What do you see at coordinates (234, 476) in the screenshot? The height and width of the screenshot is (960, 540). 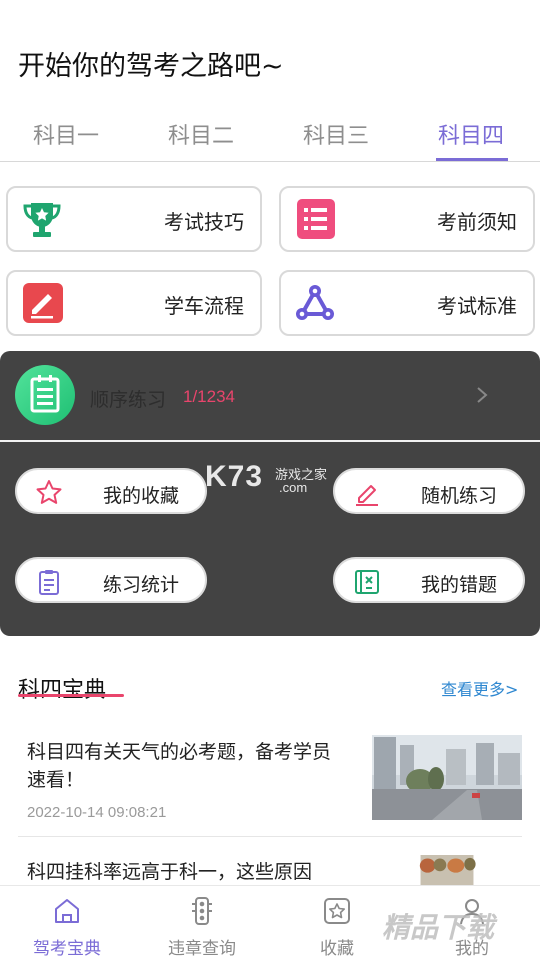 I see `k73-watermark-text: K73` at bounding box center [234, 476].